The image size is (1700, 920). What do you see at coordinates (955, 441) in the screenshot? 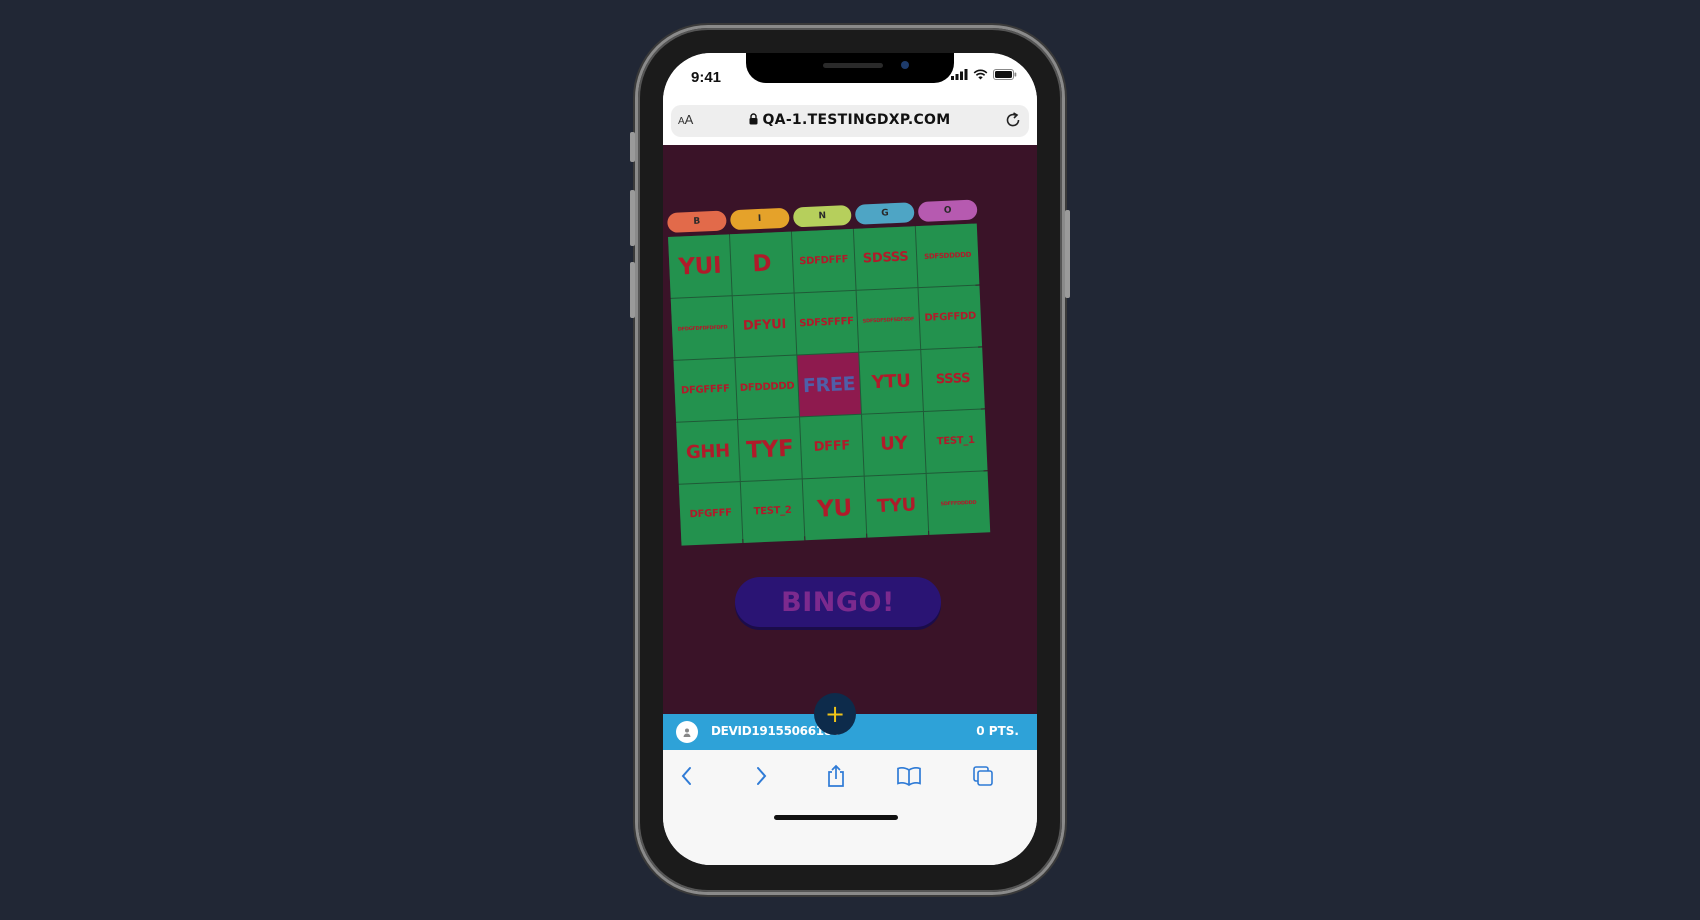
I see `bingo-cell: TEST_1` at bounding box center [955, 441].